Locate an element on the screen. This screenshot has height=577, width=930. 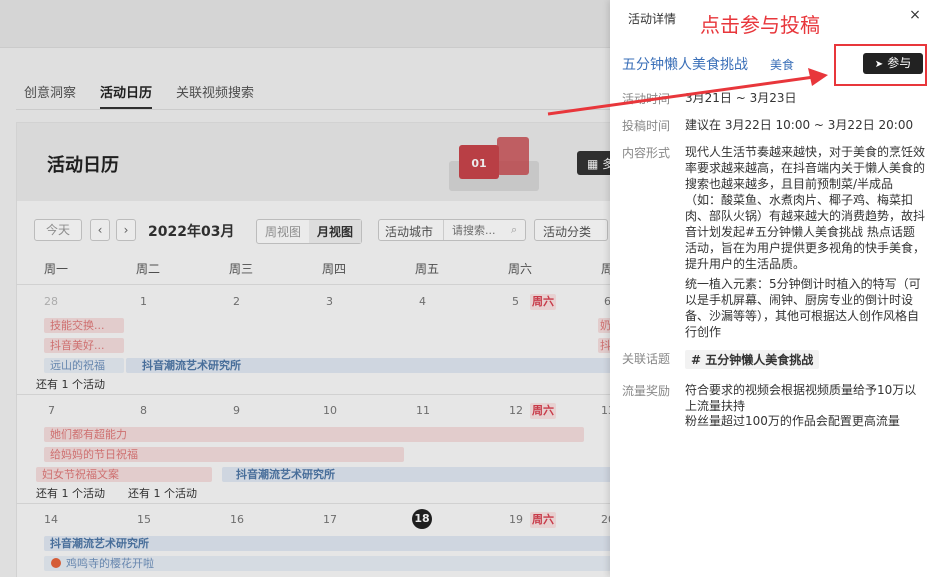
activity-time-label: 活动时间 is located at coordinates (646, 99).